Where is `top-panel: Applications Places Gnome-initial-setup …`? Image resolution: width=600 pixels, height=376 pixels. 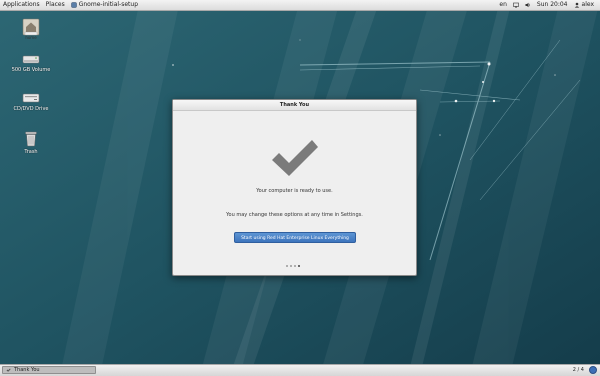 top-panel: Applications Places Gnome-initial-setup … is located at coordinates (300, 5).